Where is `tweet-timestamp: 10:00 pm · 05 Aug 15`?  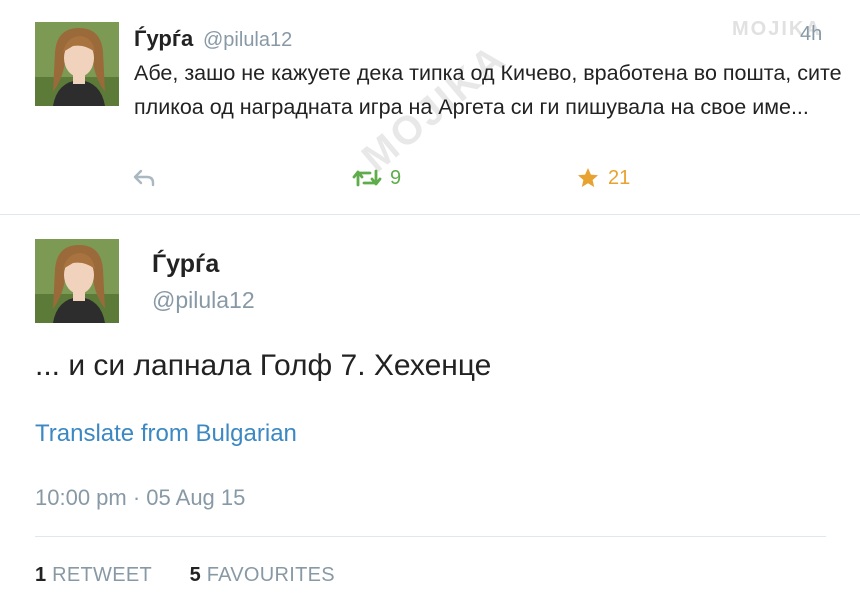
tweet-timestamp: 10:00 pm · 05 Aug 15 is located at coordinates (140, 497).